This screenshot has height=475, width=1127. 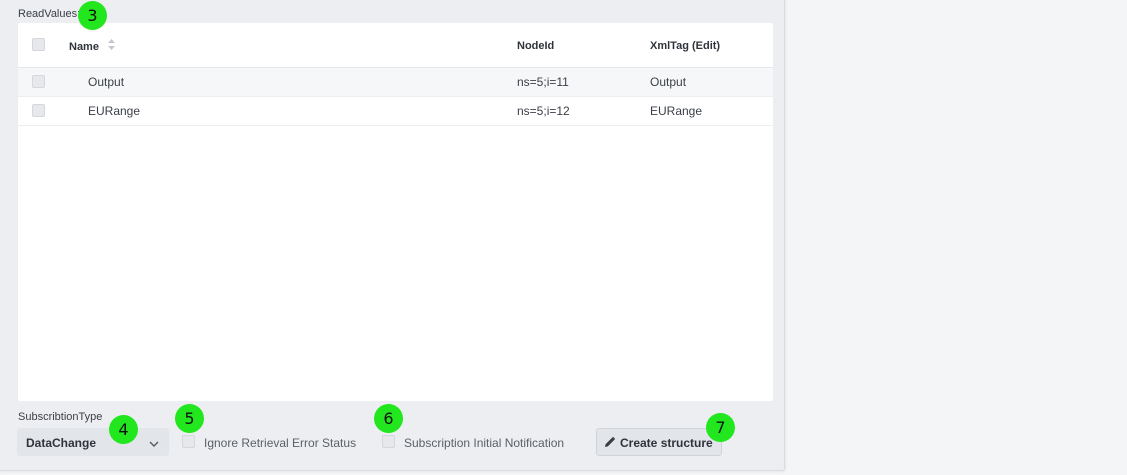 I want to click on column-header-name: Name, so click(x=92, y=46).